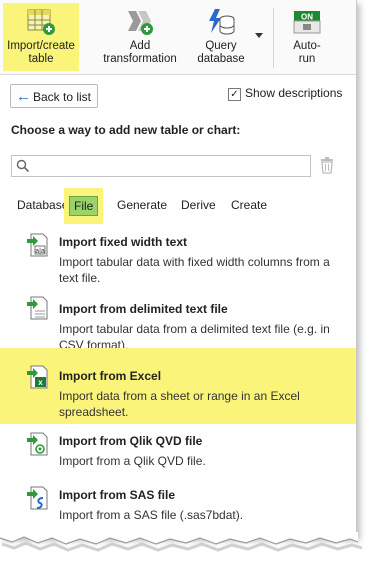 This screenshot has height=561, width=370. What do you see at coordinates (37, 444) in the screenshot?
I see `qvd-icon` at bounding box center [37, 444].